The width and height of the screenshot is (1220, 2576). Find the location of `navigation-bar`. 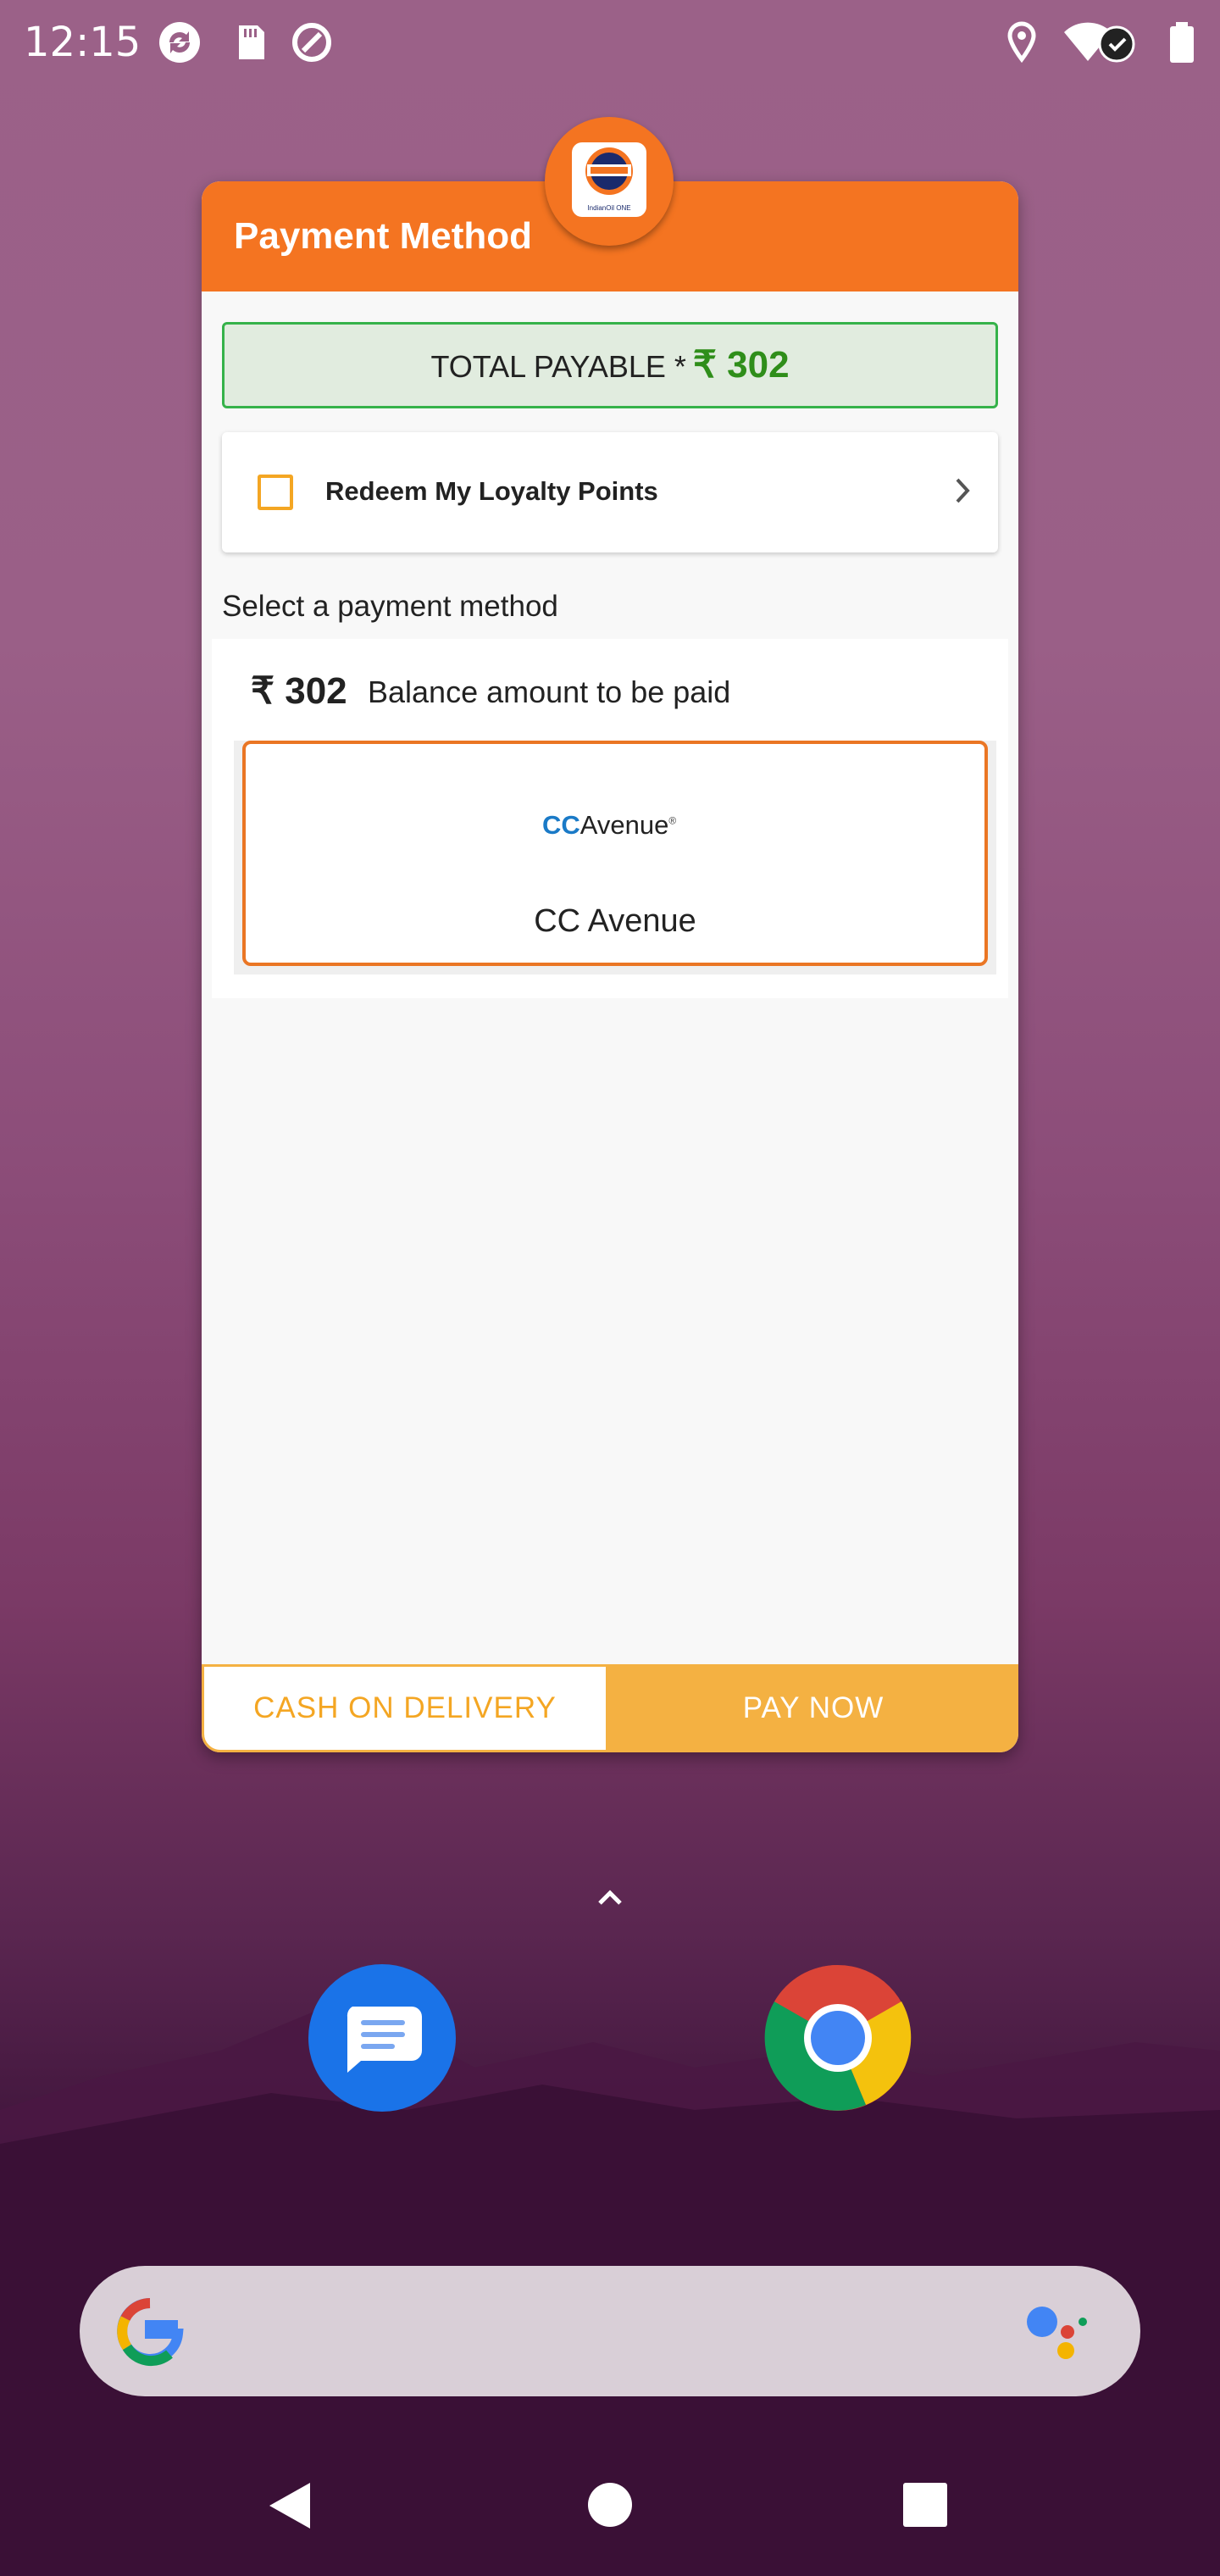

navigation-bar is located at coordinates (610, 2516).